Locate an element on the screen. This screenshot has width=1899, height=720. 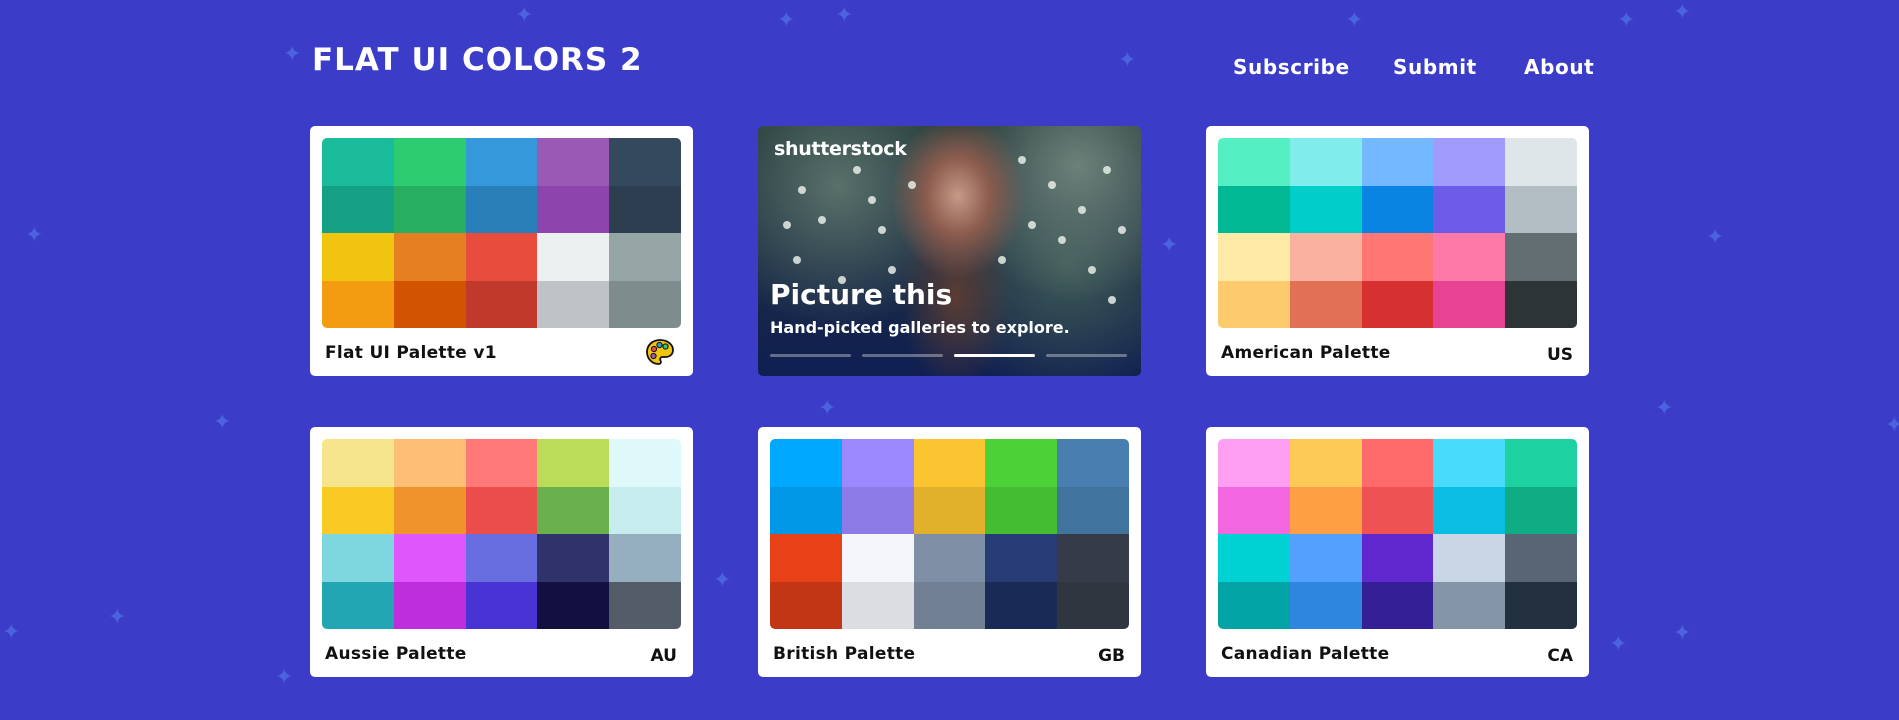
palette-card-flat-ui-v1: Flat UI Palette v1 is located at coordinates (501, 251).